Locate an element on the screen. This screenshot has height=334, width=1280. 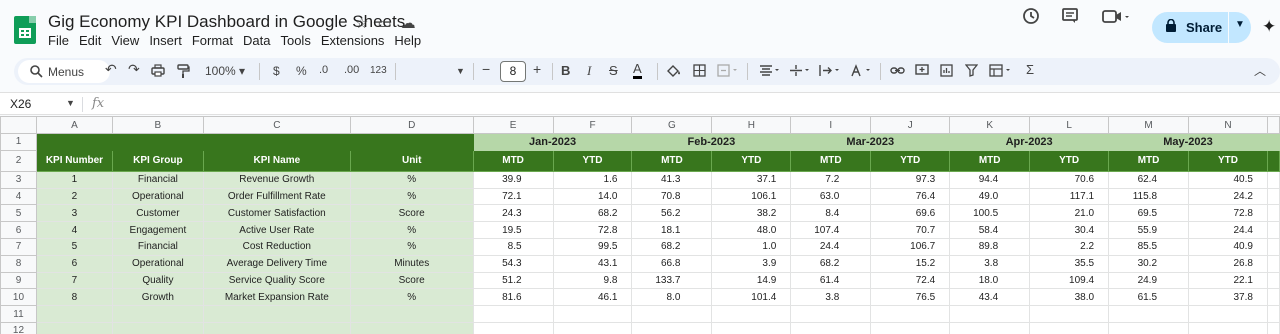
mtd-value-cell: 61.5 is located at coordinates (1149, 297).